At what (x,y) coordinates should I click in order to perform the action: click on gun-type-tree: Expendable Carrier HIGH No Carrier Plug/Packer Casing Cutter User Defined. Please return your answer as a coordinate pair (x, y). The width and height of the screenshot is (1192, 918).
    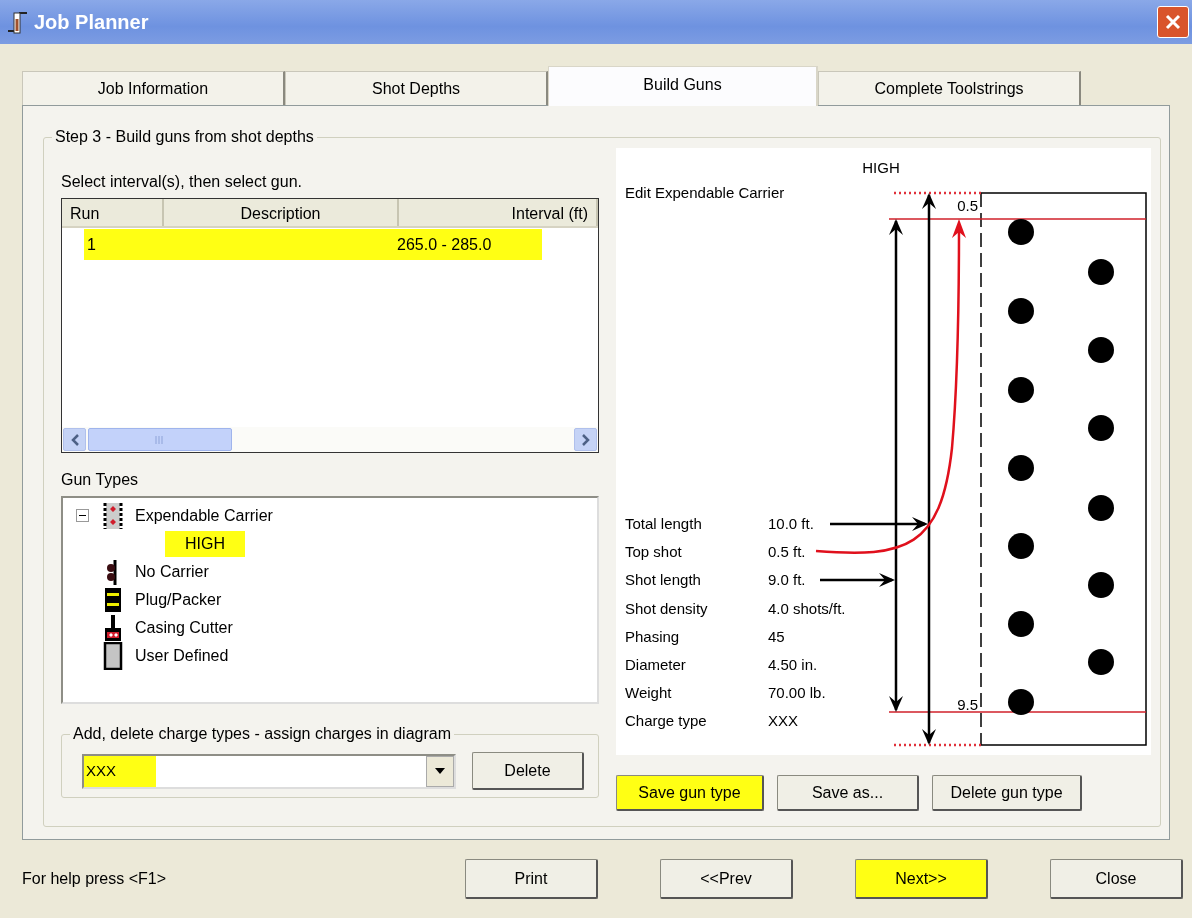
    Looking at the image, I should click on (330, 600).